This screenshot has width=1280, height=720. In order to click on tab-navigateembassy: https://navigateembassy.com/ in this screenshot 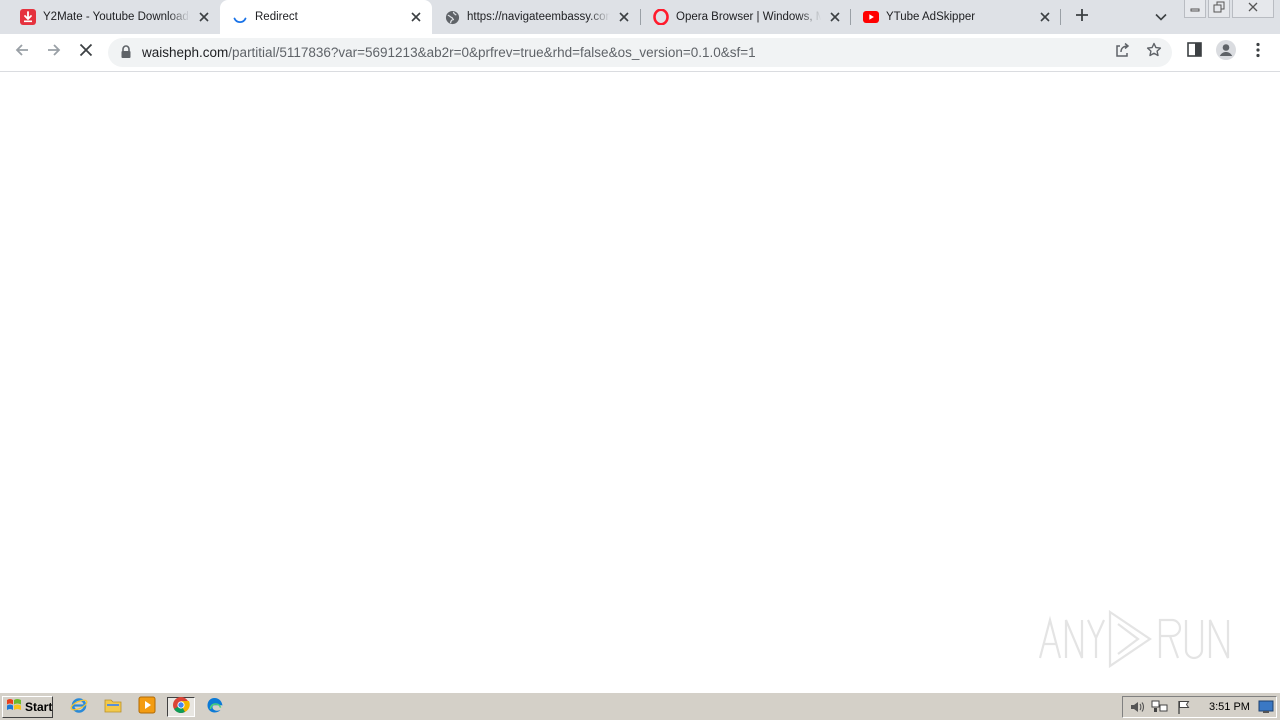, I will do `click(536, 17)`.